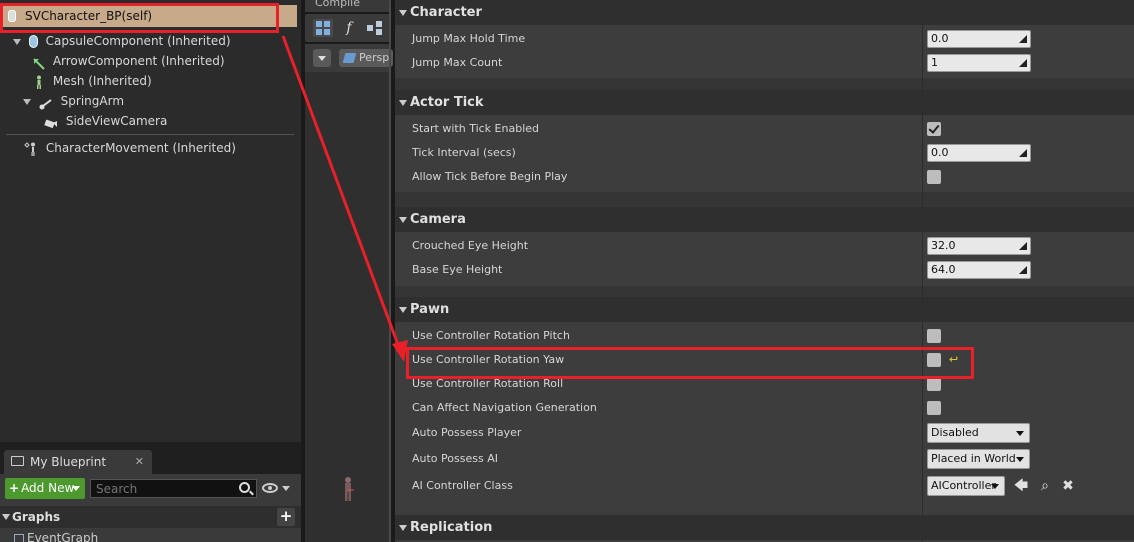 Image resolution: width=1134 pixels, height=542 pixels. I want to click on rotation-roll-checkbox, so click(934, 384).